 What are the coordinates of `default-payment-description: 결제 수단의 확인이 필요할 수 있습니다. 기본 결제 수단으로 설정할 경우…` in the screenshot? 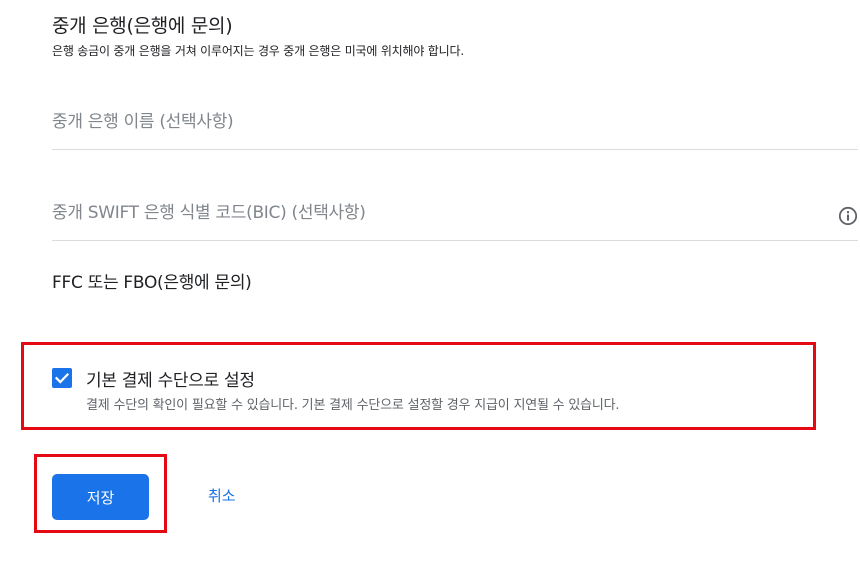 It's located at (353, 405).